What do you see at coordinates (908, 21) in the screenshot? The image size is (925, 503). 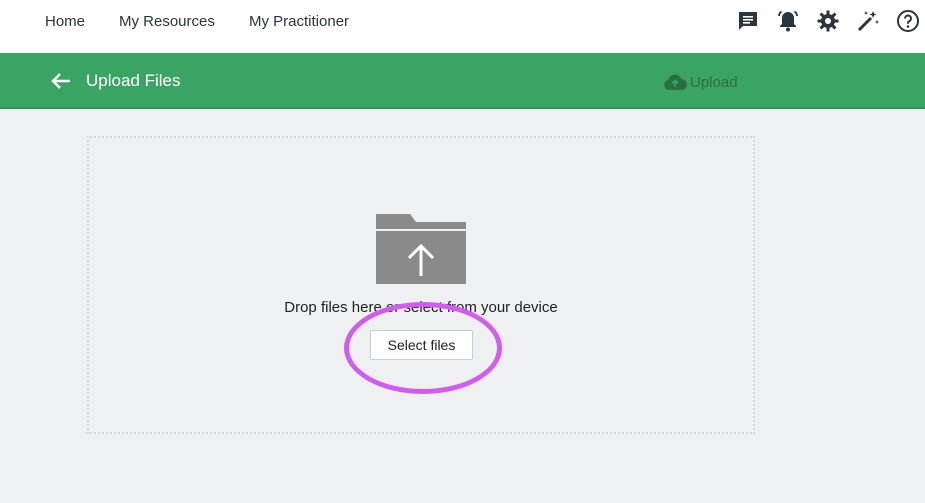 I see `help-icon` at bounding box center [908, 21].